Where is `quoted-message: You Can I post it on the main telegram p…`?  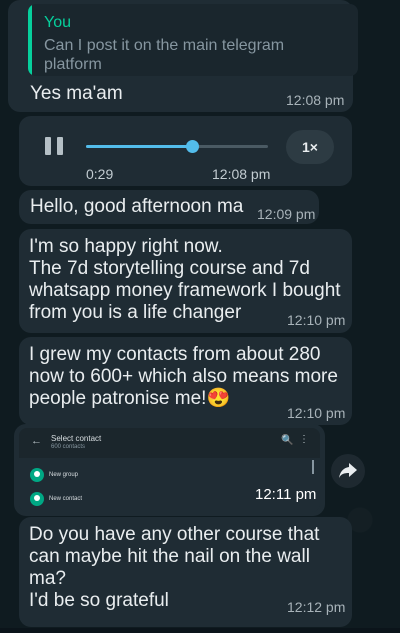 quoted-message: You Can I post it on the main telegram p… is located at coordinates (193, 40).